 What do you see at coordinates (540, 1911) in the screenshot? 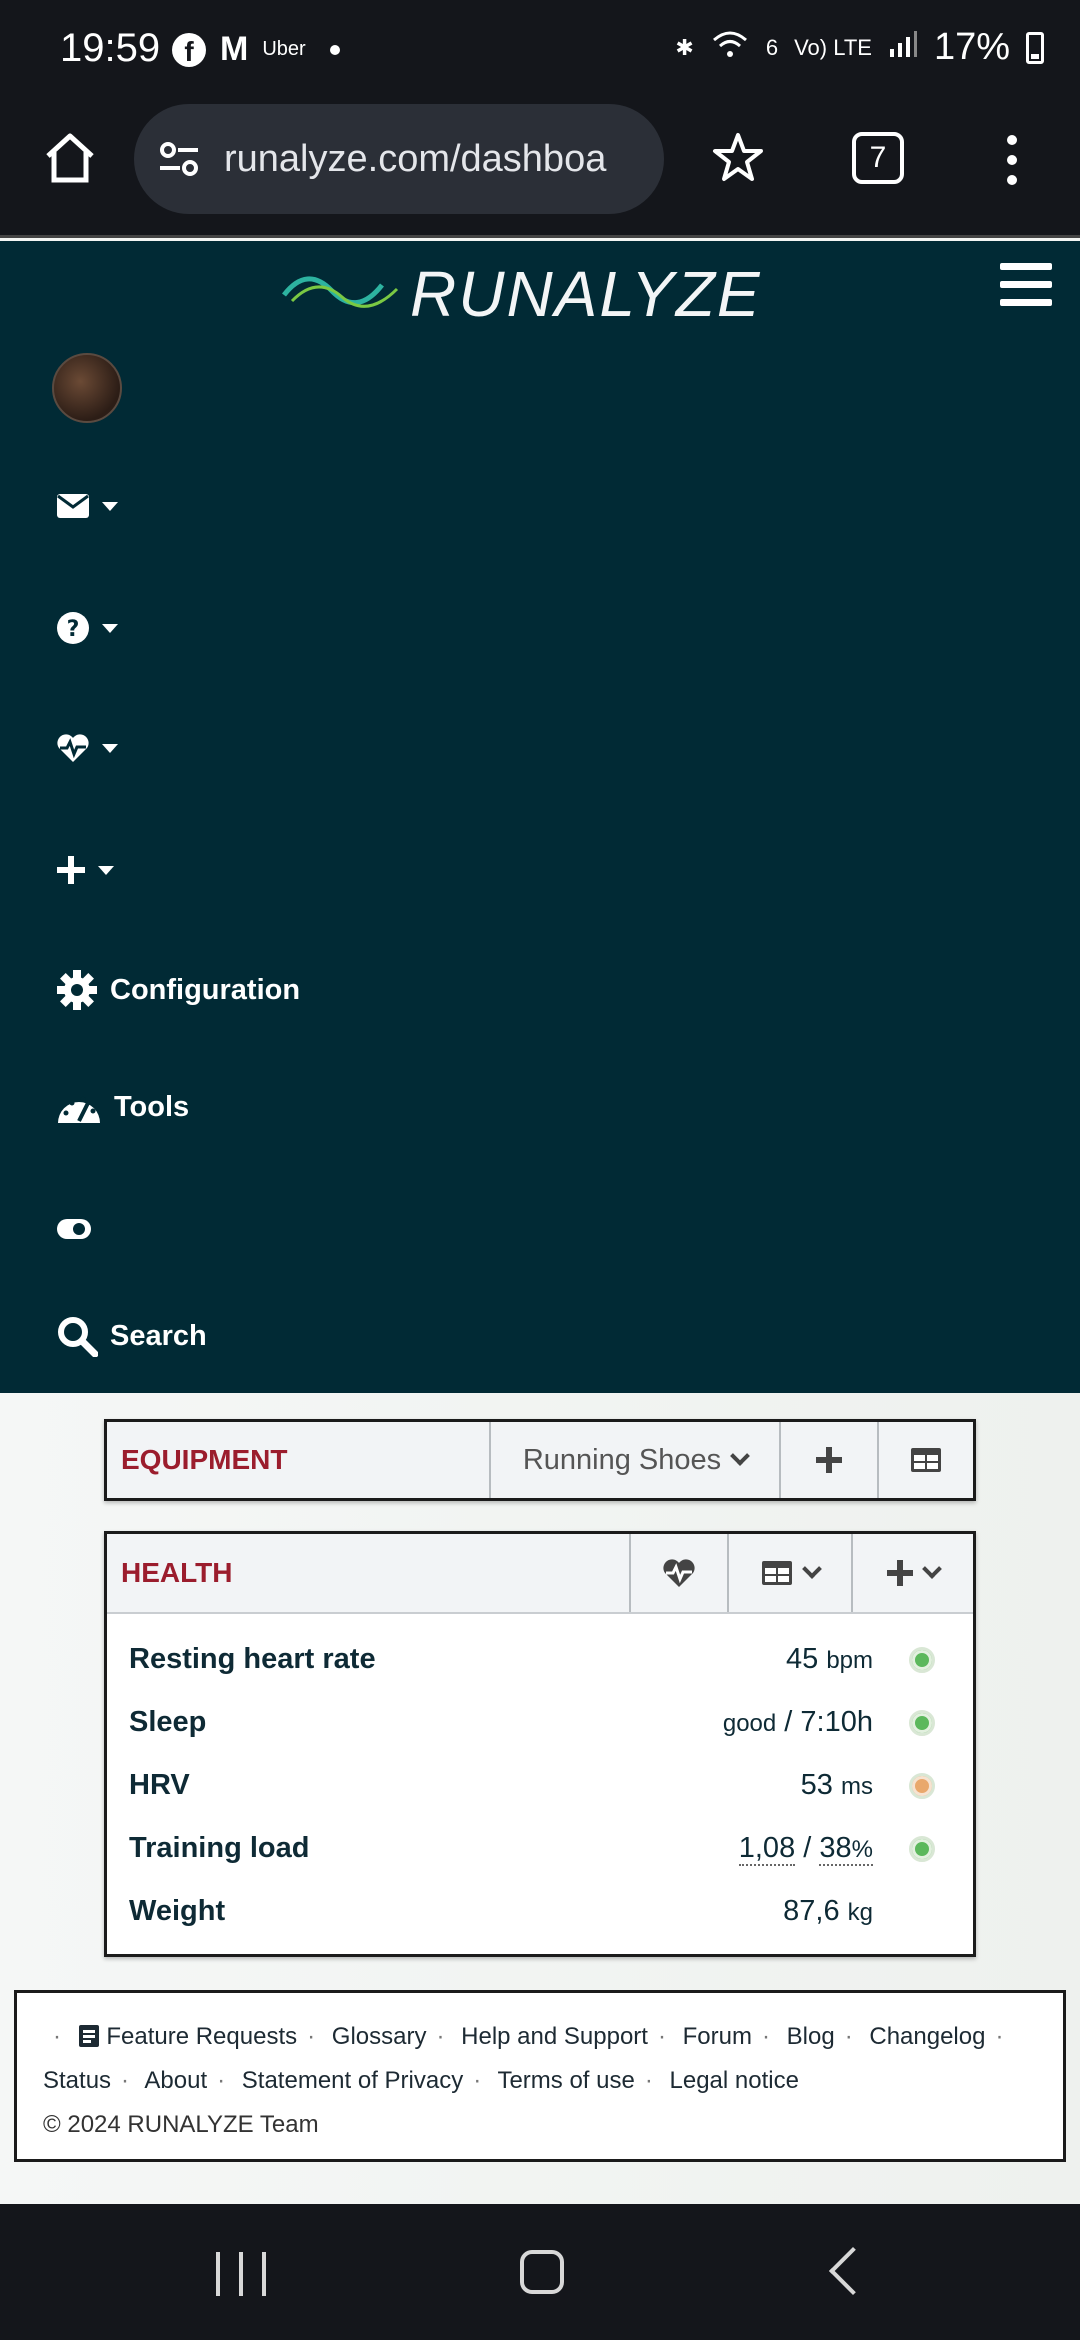
I see `health-row-weight: Weight 87,6 kg` at bounding box center [540, 1911].